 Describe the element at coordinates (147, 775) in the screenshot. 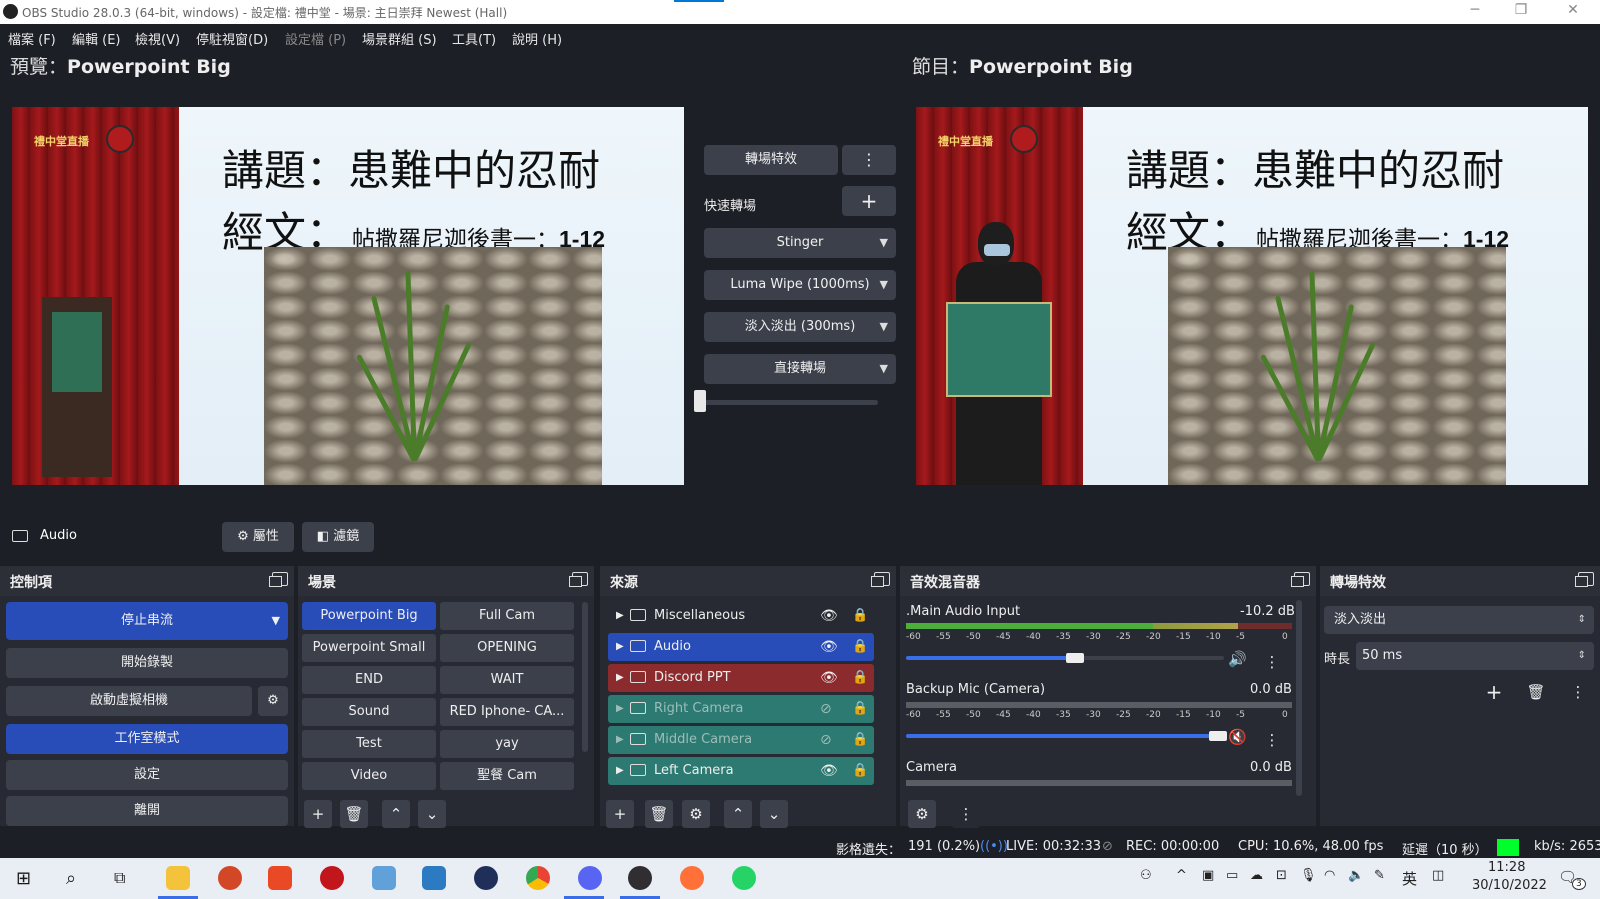

I see `settings-button: 設定` at that location.